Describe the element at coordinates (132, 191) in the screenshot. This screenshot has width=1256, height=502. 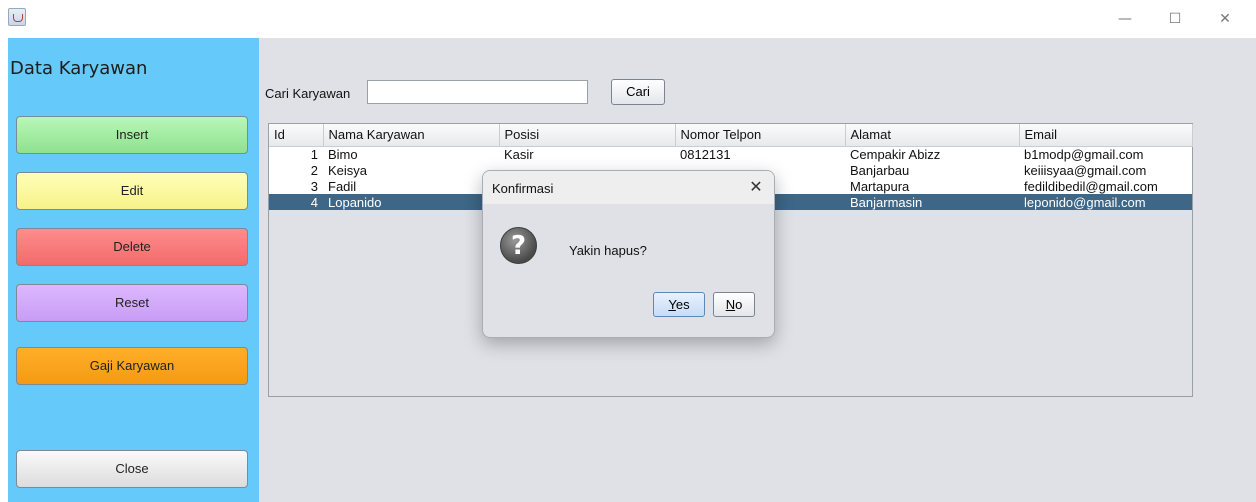
I see `edit-button: Edit` at that location.